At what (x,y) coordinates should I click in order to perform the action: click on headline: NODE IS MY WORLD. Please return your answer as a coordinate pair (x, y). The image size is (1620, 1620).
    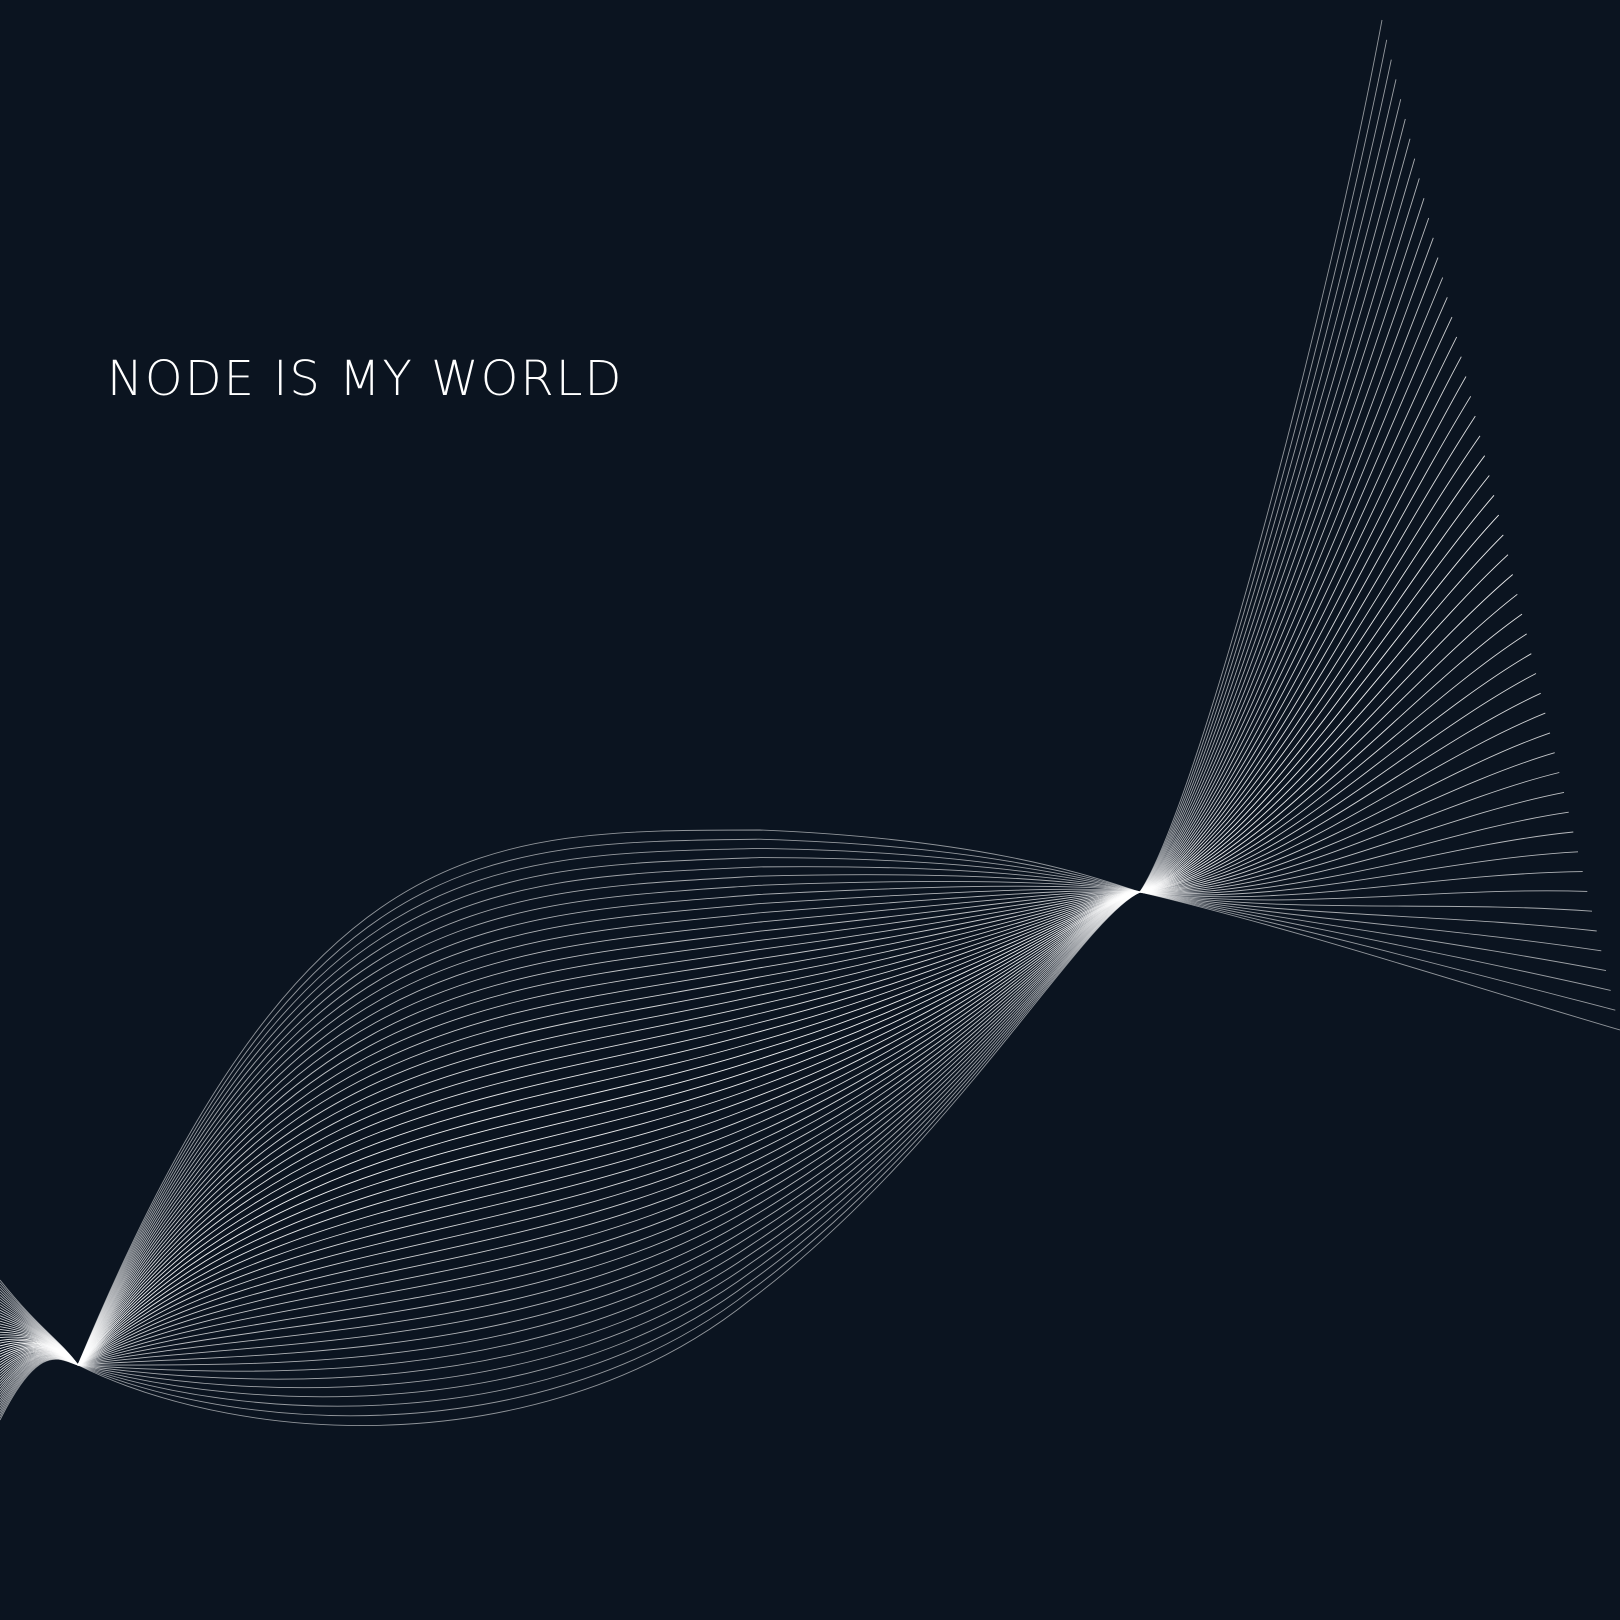
    Looking at the image, I should click on (365, 379).